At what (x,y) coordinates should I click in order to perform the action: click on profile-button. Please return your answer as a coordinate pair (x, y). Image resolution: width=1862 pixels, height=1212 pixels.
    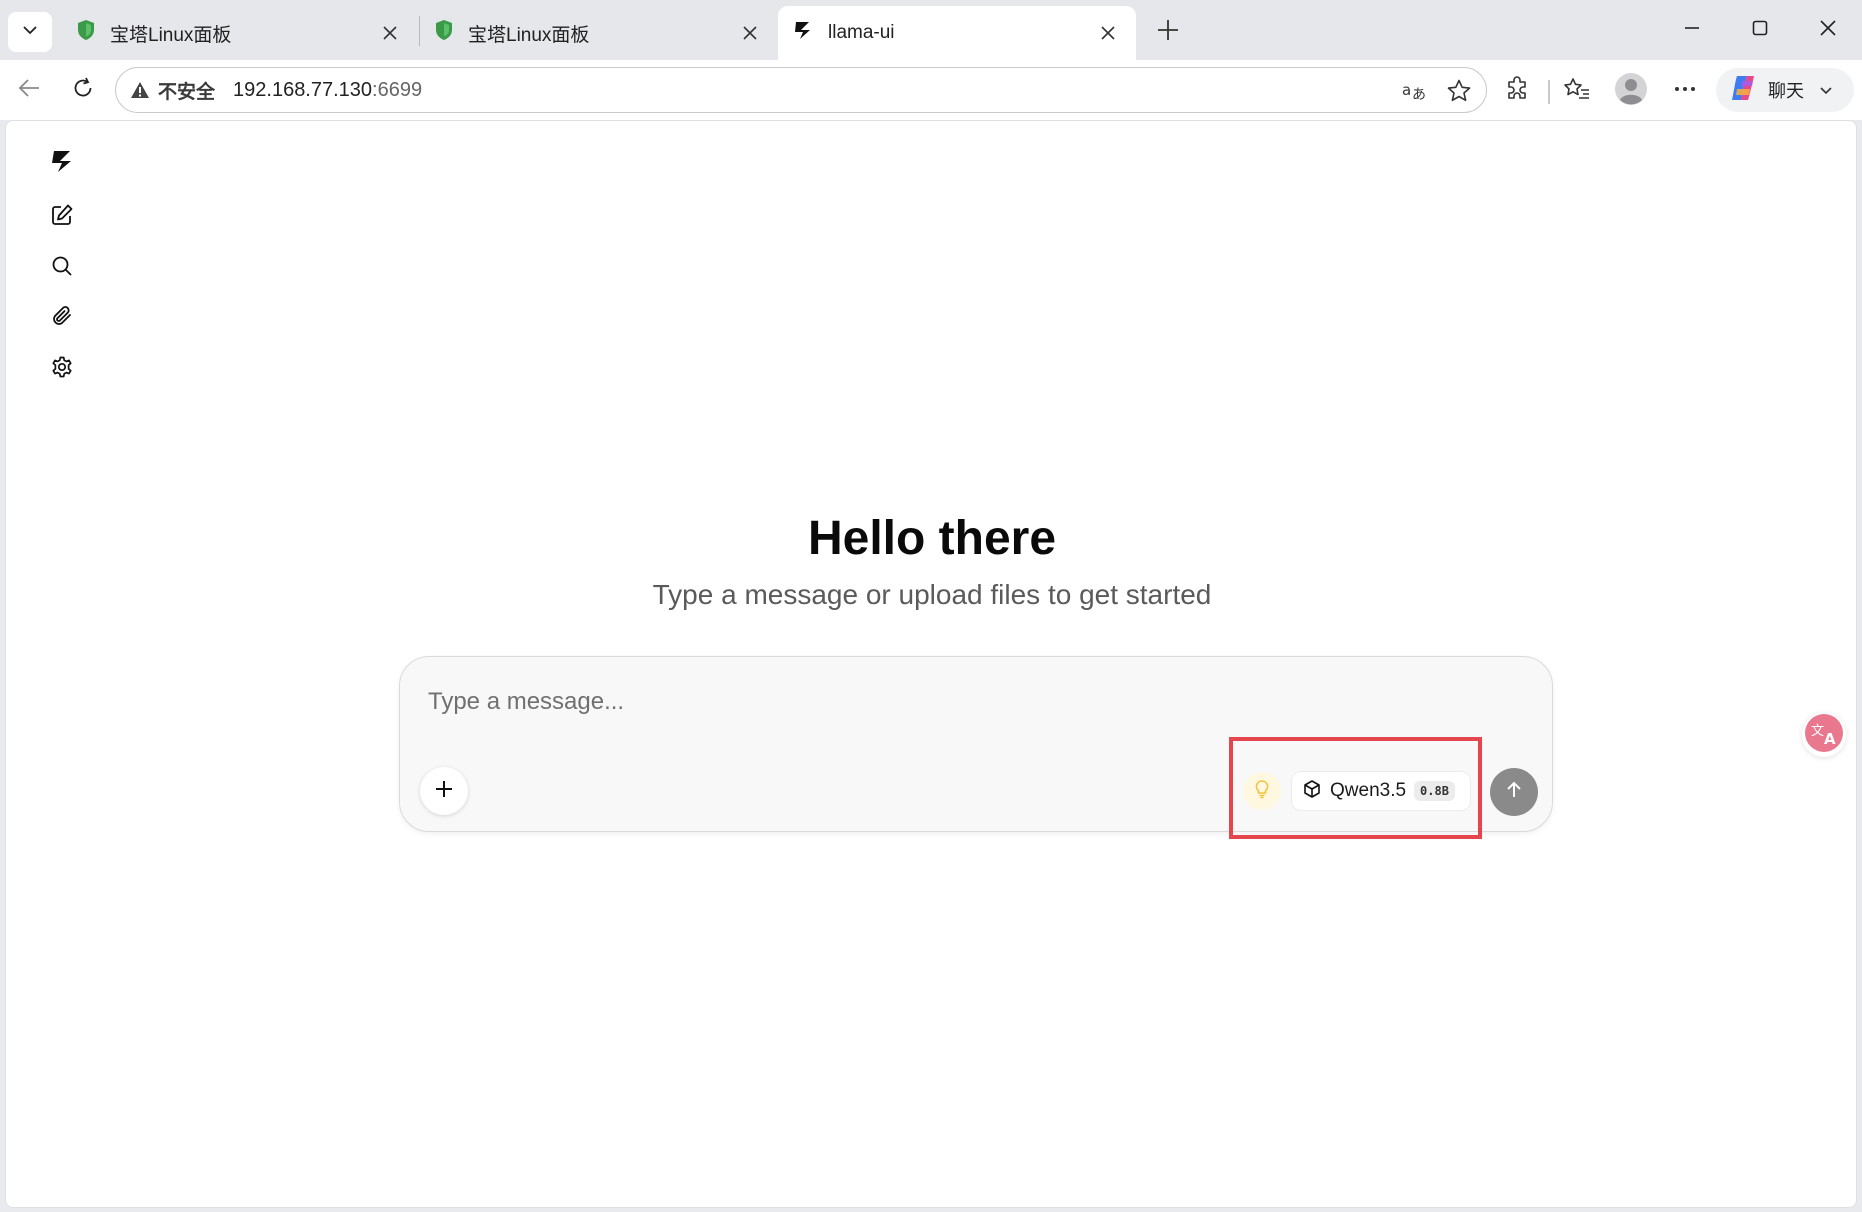
    Looking at the image, I should click on (1631, 91).